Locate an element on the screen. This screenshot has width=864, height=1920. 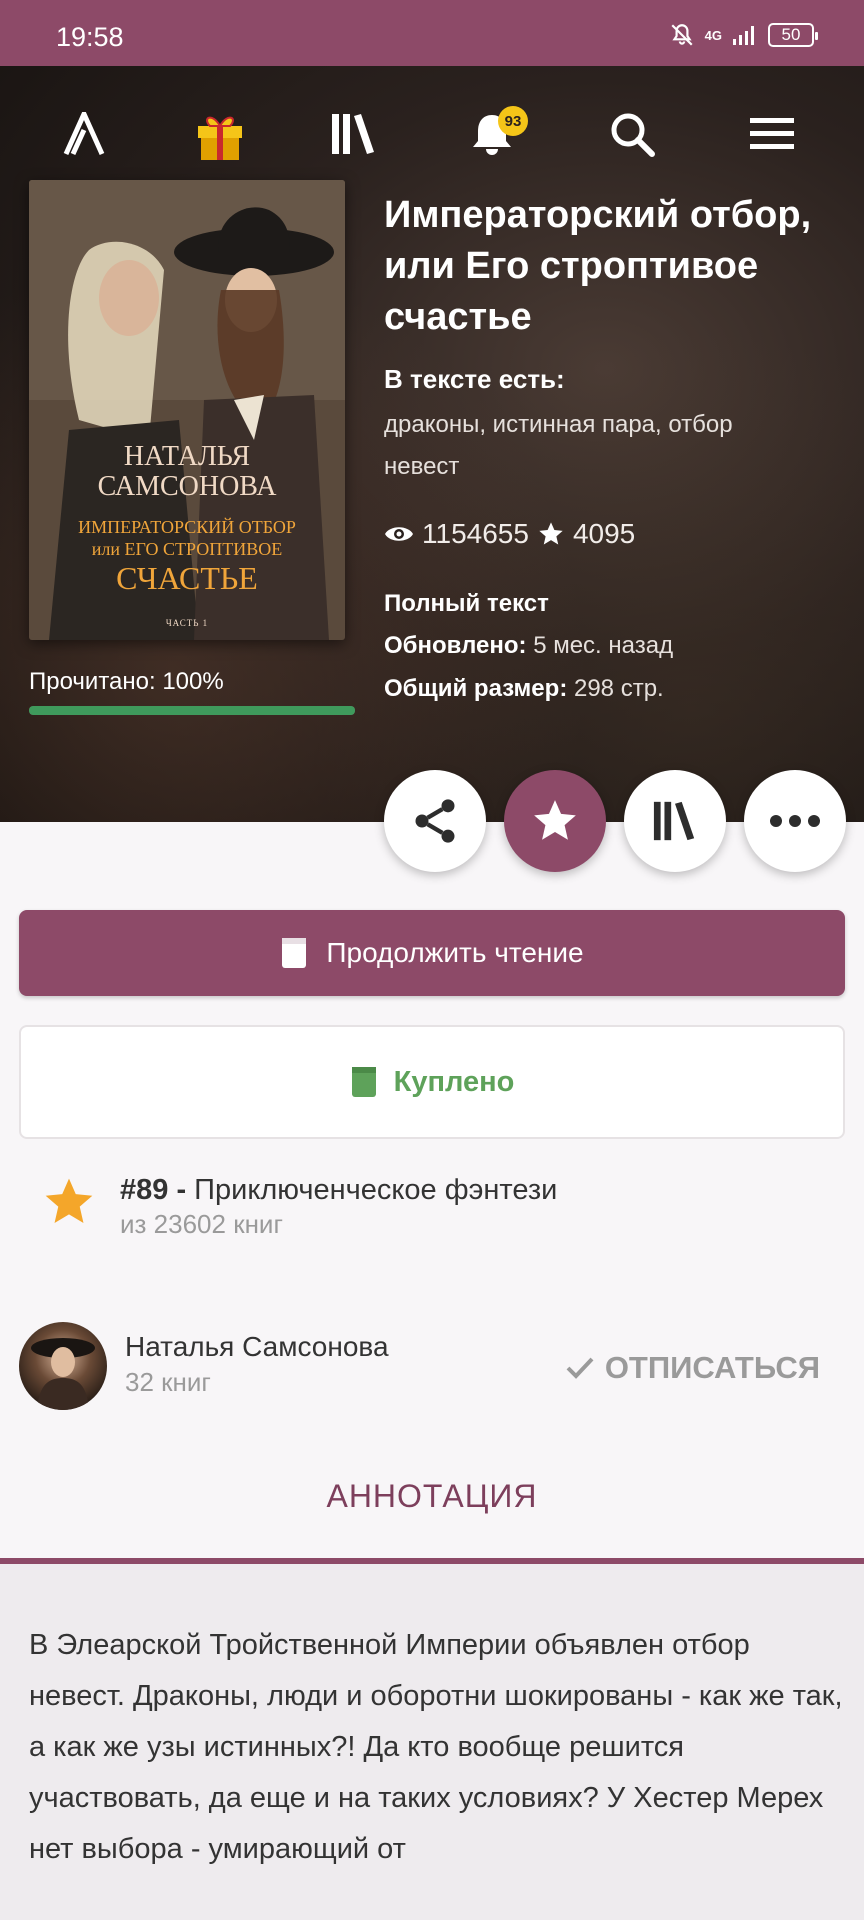
status-icons: 4G 50 is located at coordinates (743, 35).